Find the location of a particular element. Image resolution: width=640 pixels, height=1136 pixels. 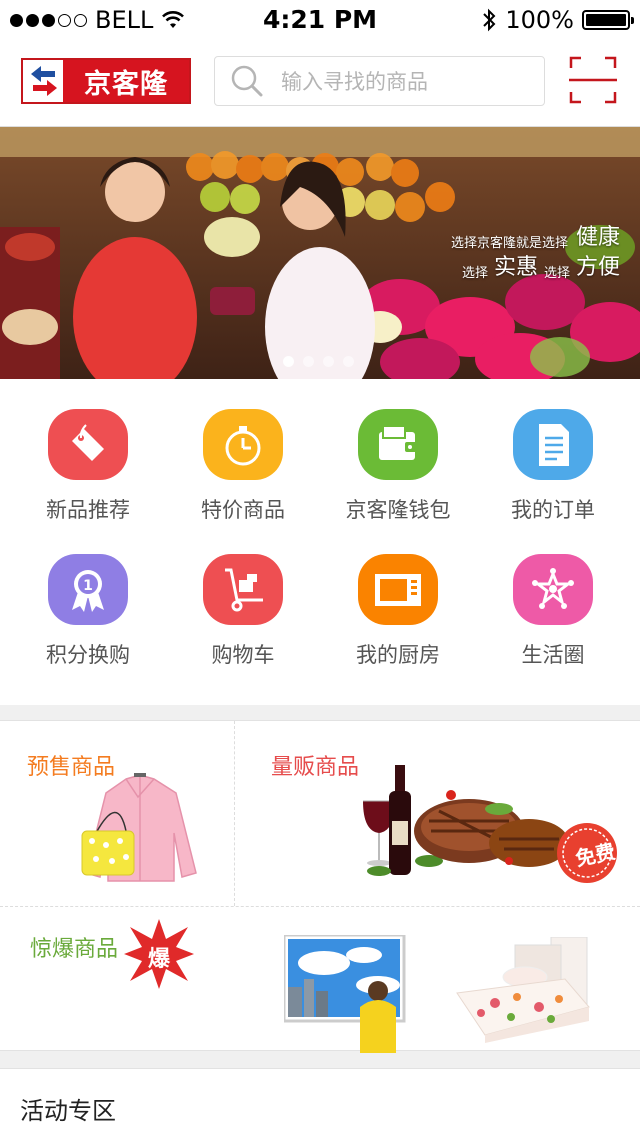

menu-label: 特价商品 is located at coordinates (243, 510).